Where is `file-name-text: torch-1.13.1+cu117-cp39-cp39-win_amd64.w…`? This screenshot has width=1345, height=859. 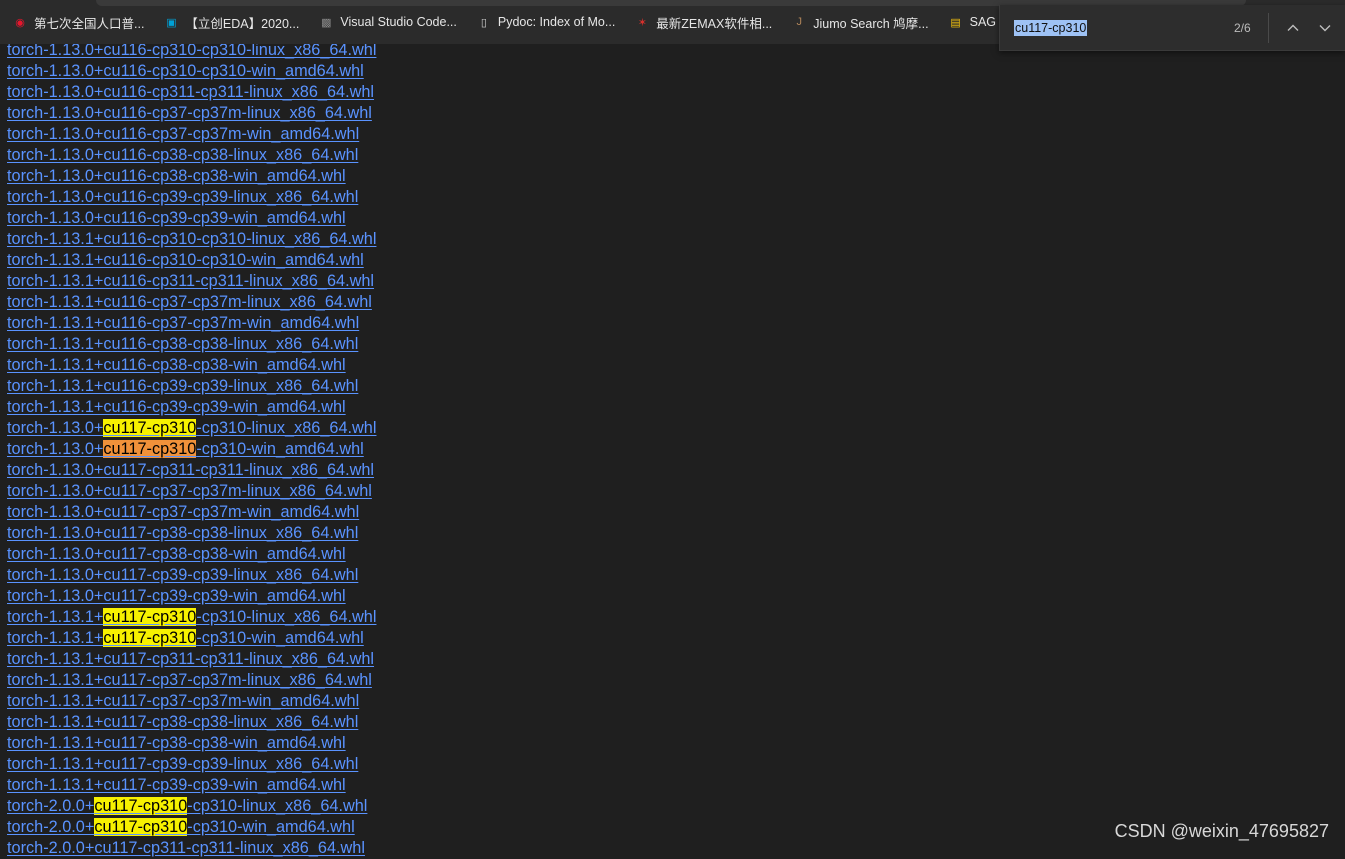
file-name-text: torch-1.13.1+cu117-cp39-cp39-win_amd64.w… is located at coordinates (176, 785).